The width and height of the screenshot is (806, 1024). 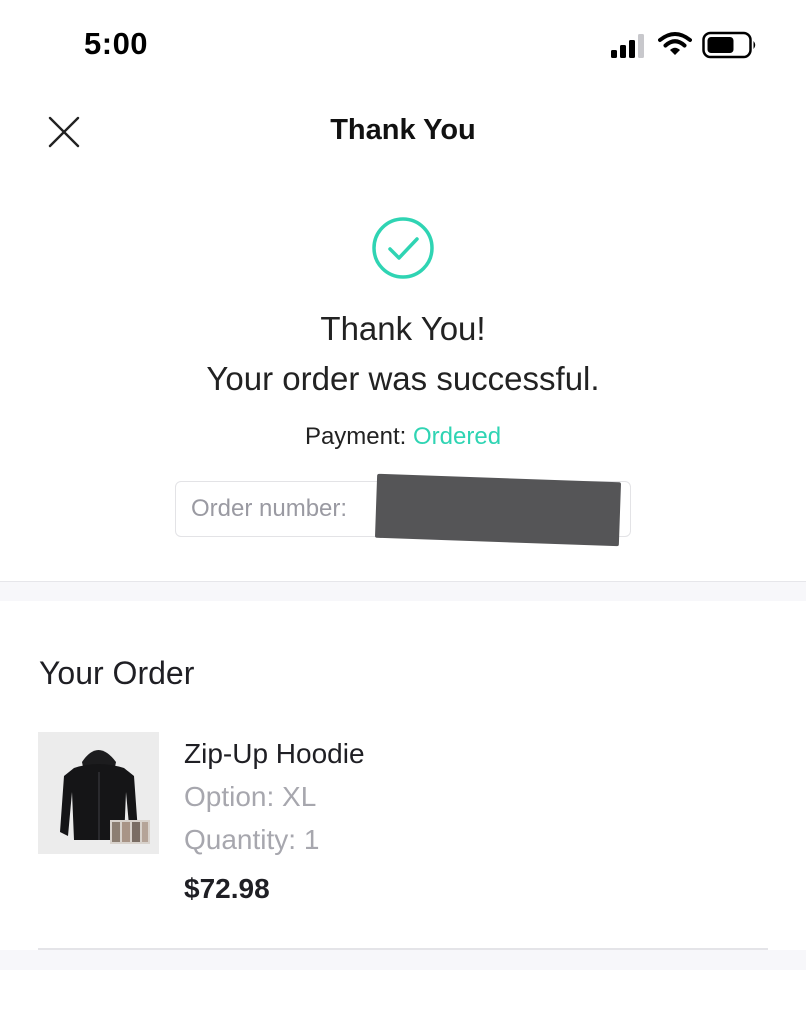 I want to click on hoodie-image, so click(x=98, y=793).